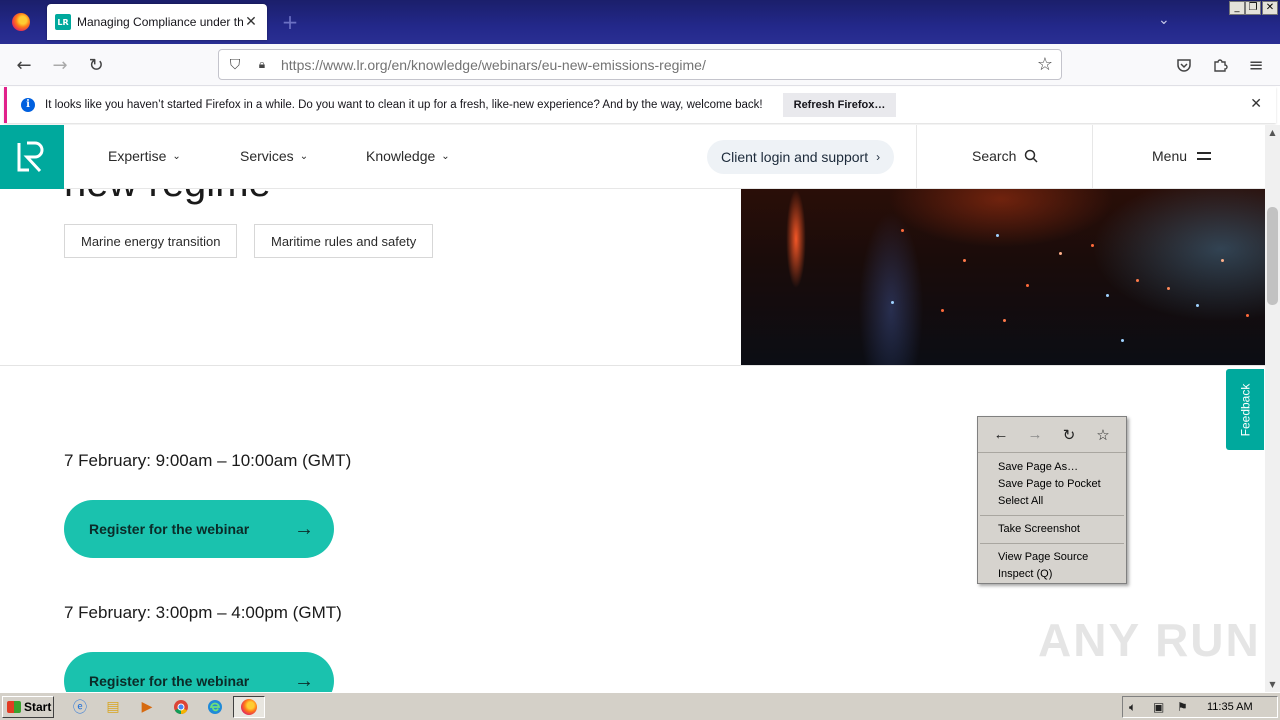  I want to click on nav-expertise: Expertise ⌄, so click(144, 156).